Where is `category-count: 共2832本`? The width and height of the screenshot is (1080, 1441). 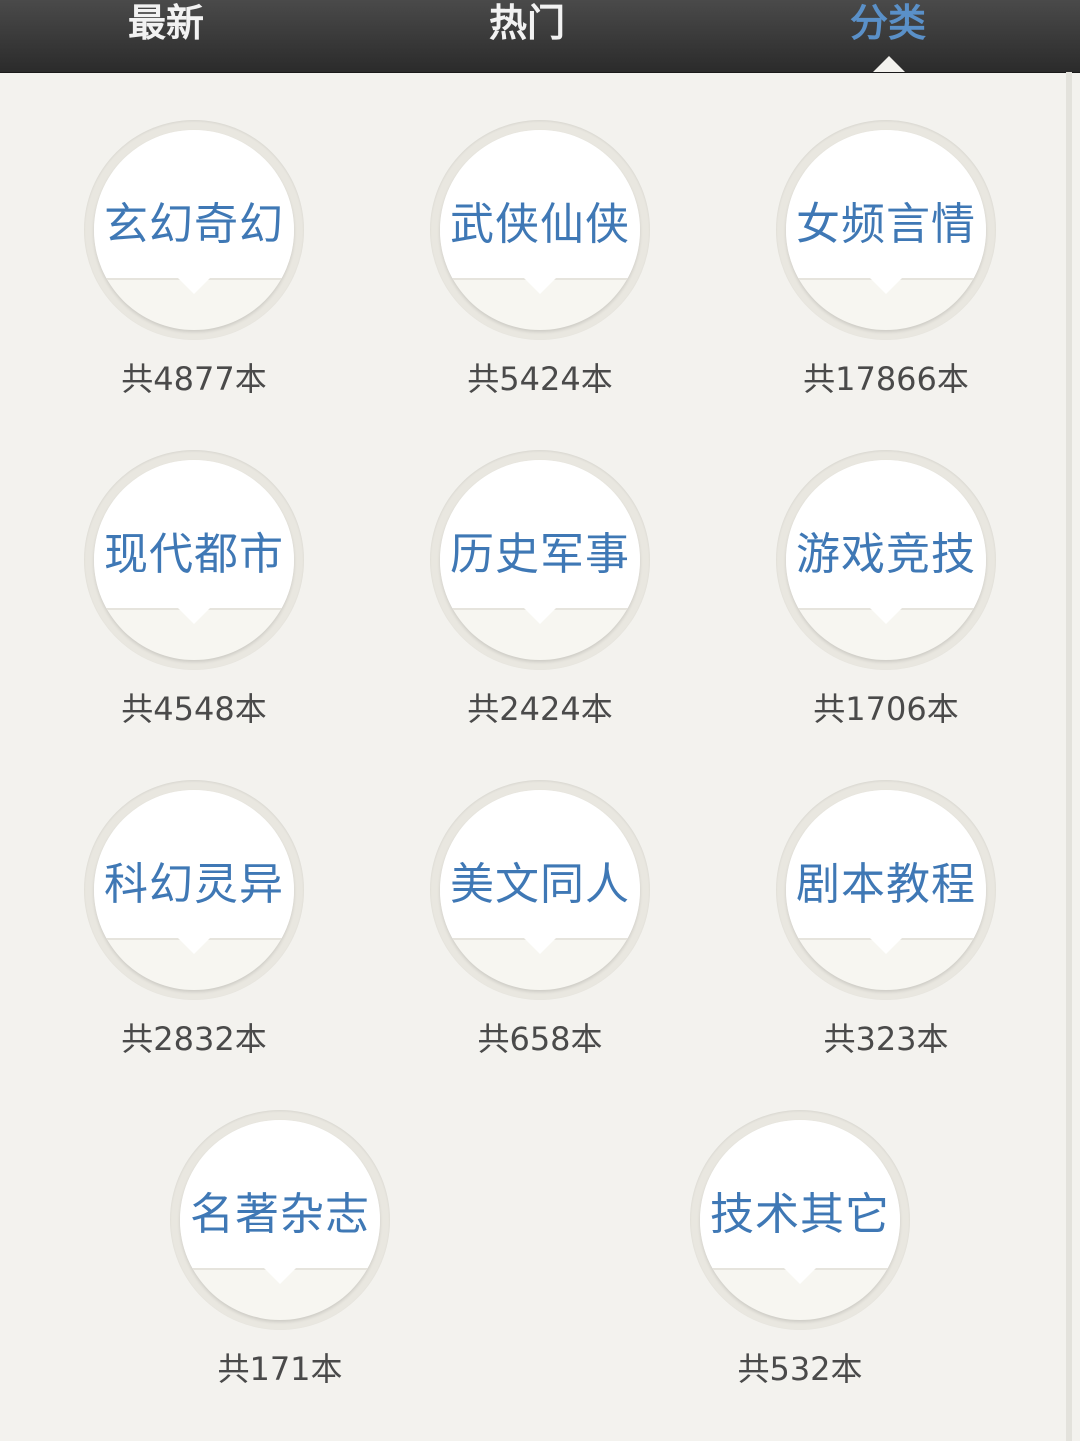 category-count: 共2832本 is located at coordinates (194, 1039).